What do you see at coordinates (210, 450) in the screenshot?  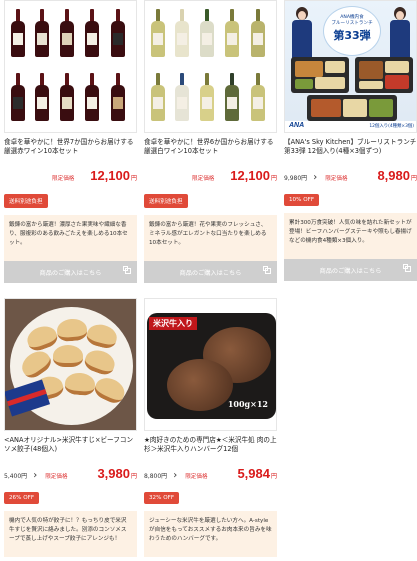 I see `product-title: ★肉好きのための専門店★＜米沢牛処 肉の上杉＞米沢牛入りハンバーグ12個` at bounding box center [210, 450].